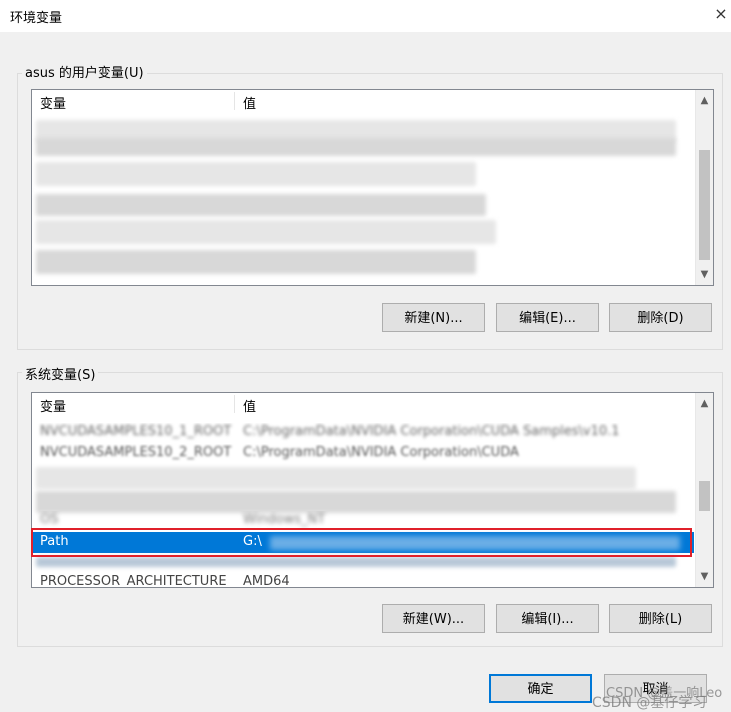 The image size is (731, 712). What do you see at coordinates (372, 404) in the screenshot?
I see `system-list-header: 变量 值` at bounding box center [372, 404].